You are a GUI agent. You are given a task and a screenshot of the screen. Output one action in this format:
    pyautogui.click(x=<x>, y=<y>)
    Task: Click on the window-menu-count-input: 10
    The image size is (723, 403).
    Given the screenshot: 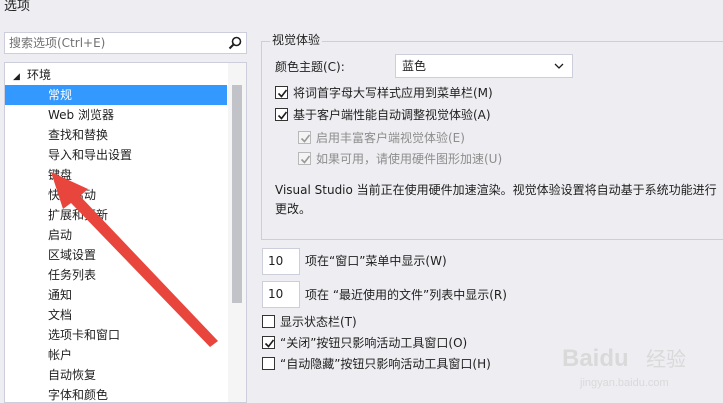 What is the action you would take?
    pyautogui.click(x=281, y=261)
    